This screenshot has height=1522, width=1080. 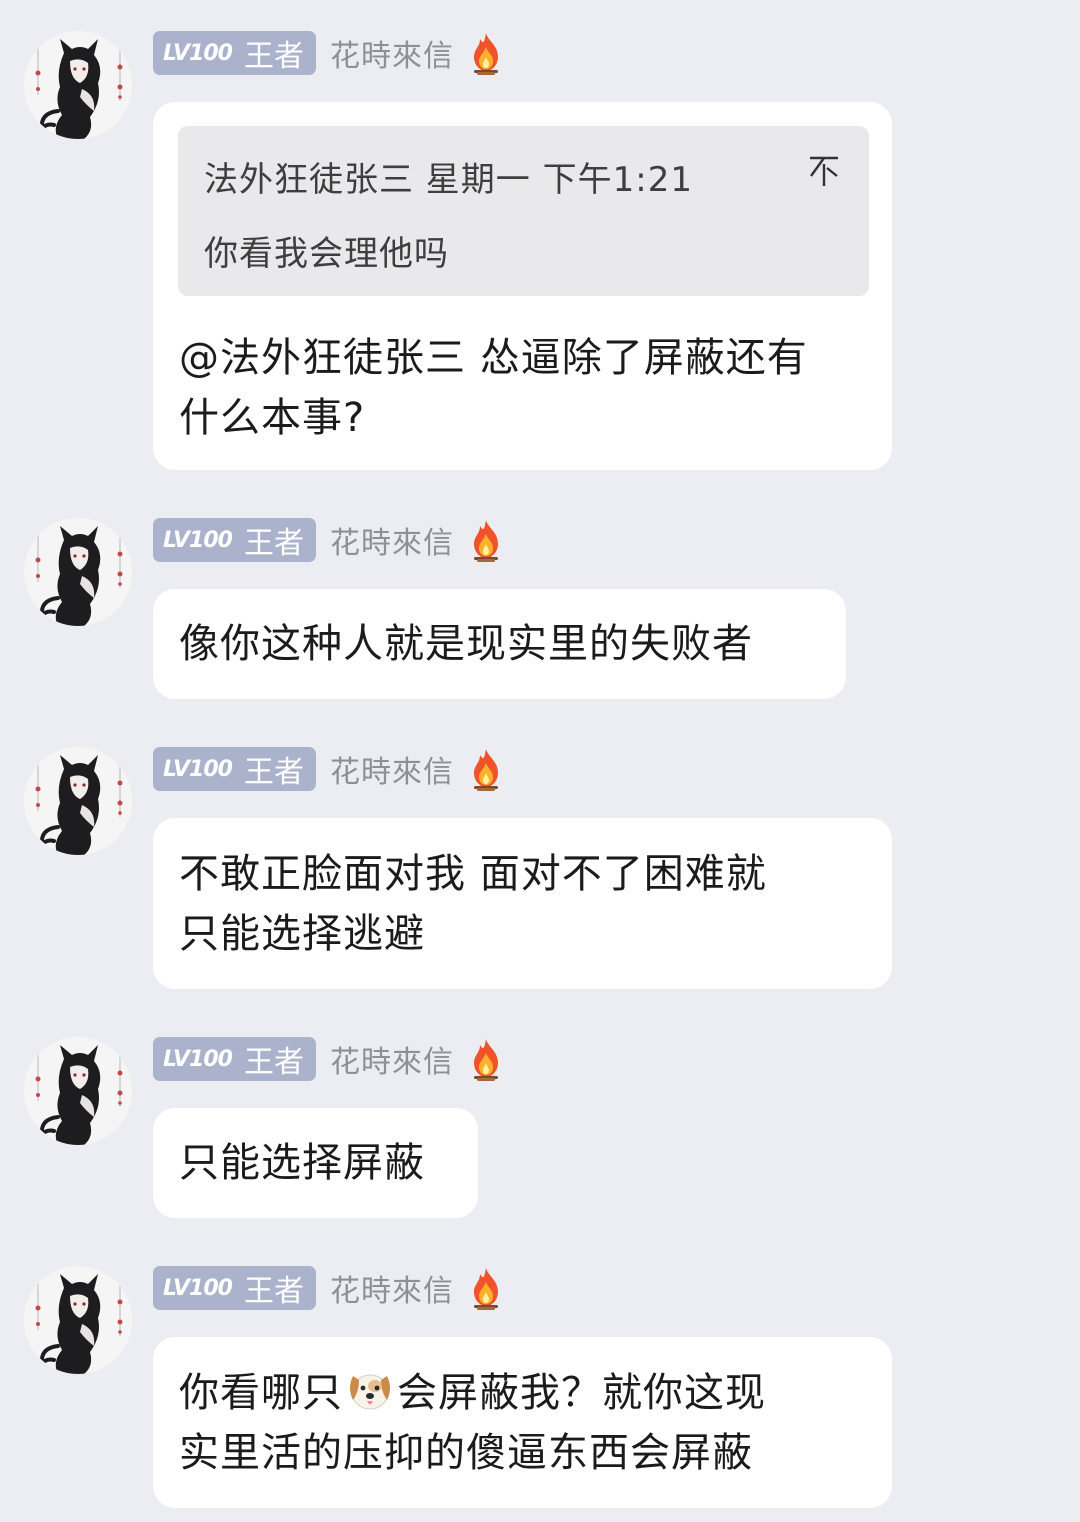 What do you see at coordinates (493, 388) in the screenshot?
I see `message-text: @法外狂徒张三 怂逼除了屏蔽还有 什么本事?` at bounding box center [493, 388].